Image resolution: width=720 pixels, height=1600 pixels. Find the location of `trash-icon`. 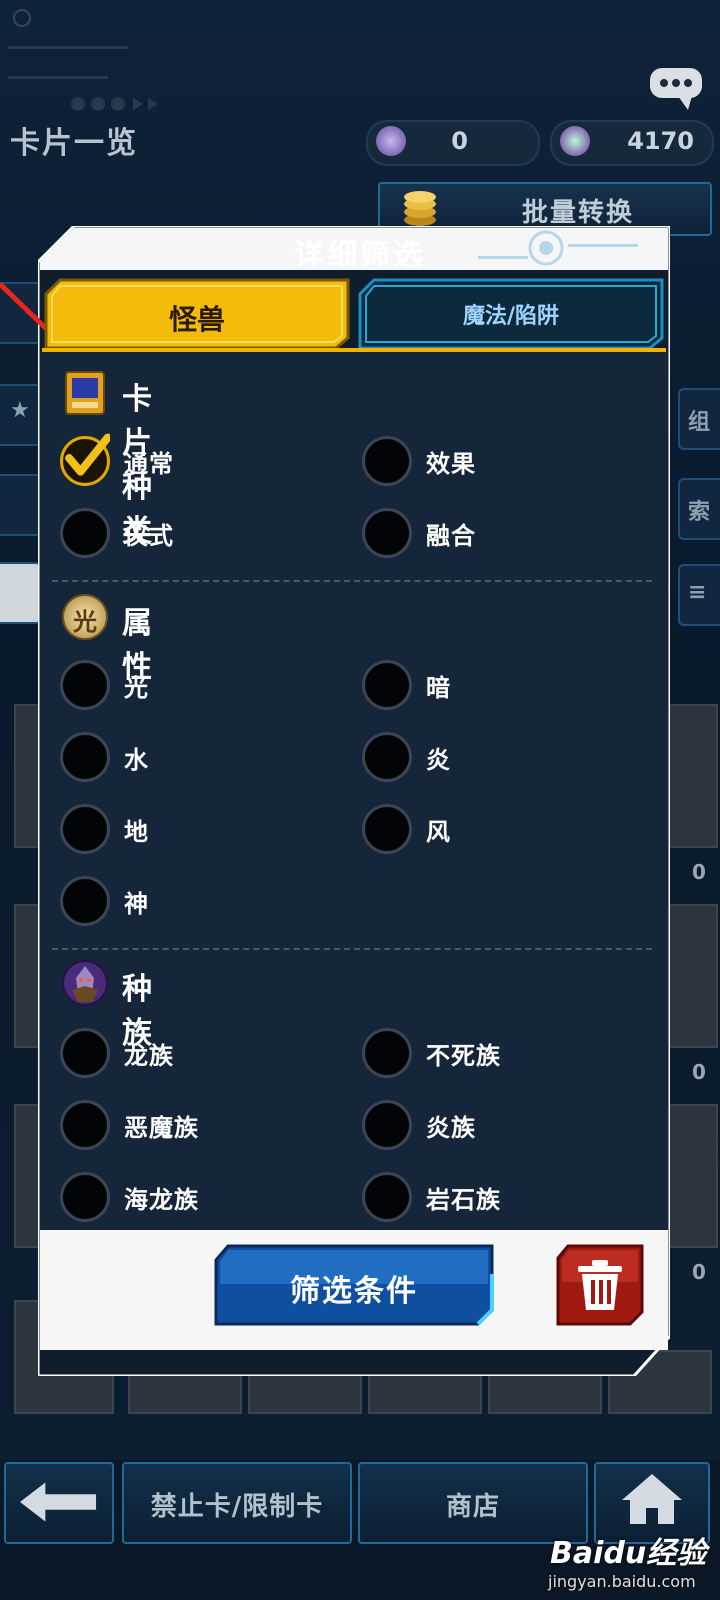

trash-icon is located at coordinates (600, 1285).